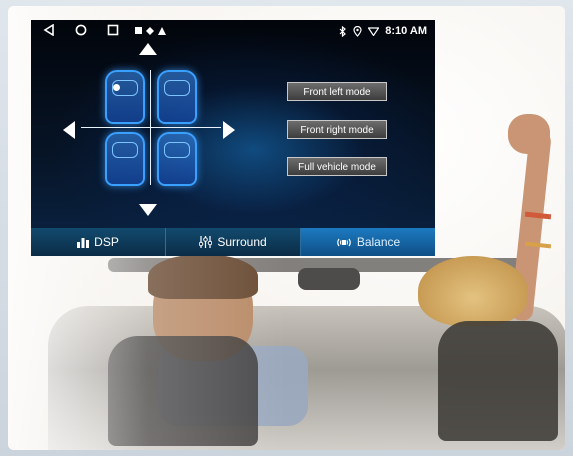 This screenshot has width=573, height=456. What do you see at coordinates (113, 30) in the screenshot?
I see `recents-icon` at bounding box center [113, 30].